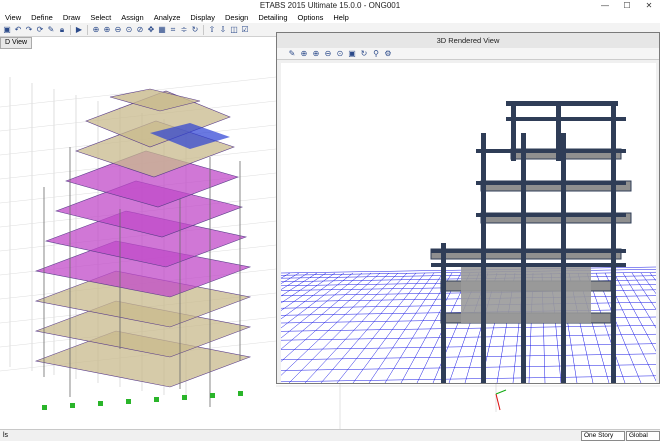 The width and height of the screenshot is (660, 441). What do you see at coordinates (42, 17) in the screenshot?
I see `menu-define: Define` at bounding box center [42, 17].